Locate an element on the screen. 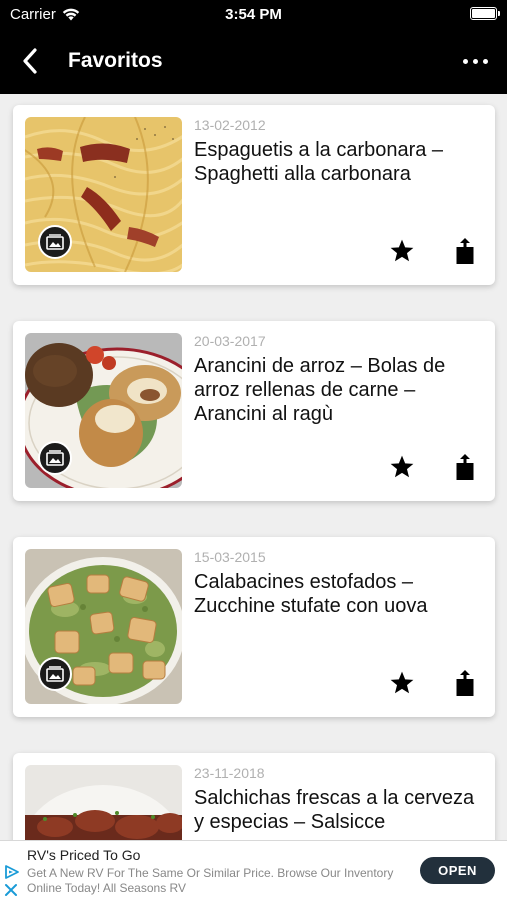  back-button is located at coordinates (30, 61).